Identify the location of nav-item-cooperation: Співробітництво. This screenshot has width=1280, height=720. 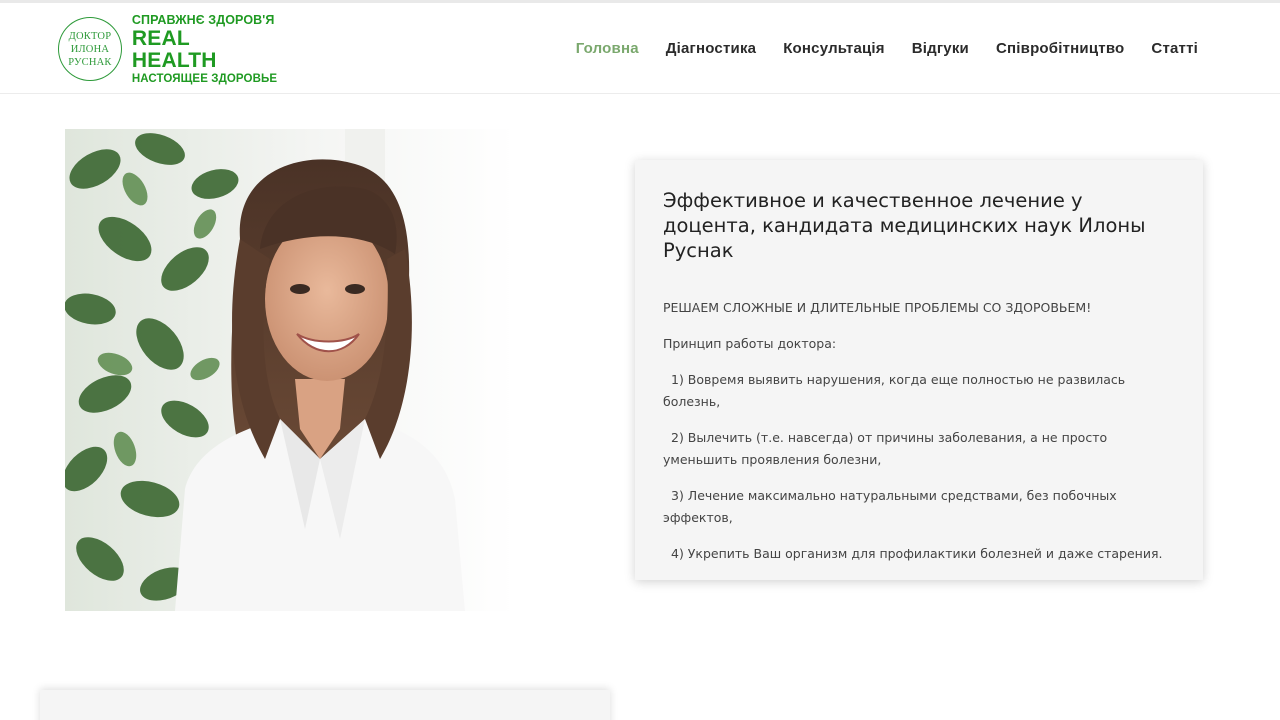
(1060, 48).